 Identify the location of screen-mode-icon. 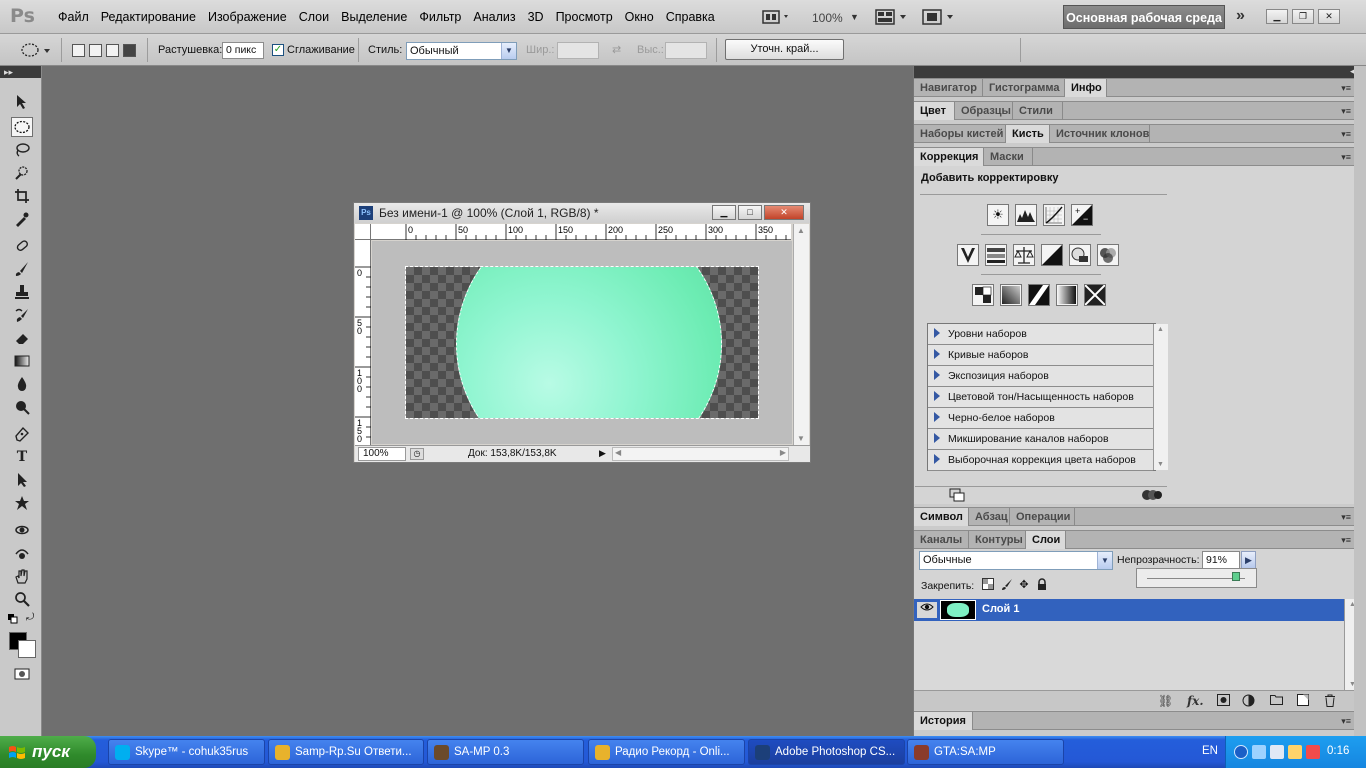
(939, 17).